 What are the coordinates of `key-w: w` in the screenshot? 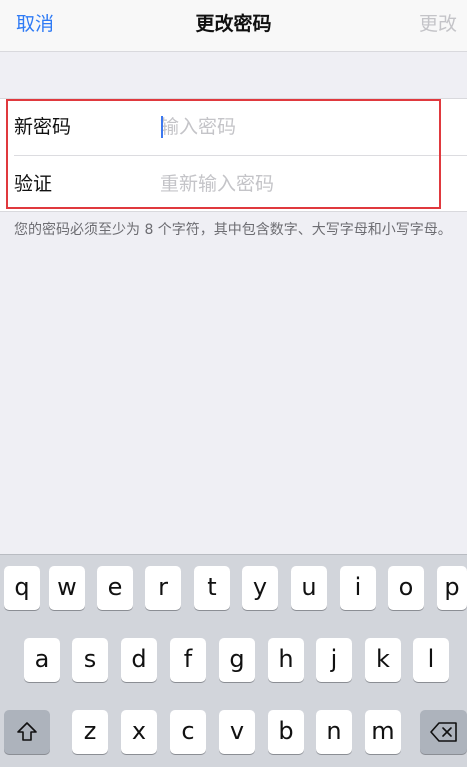 It's located at (67, 588).